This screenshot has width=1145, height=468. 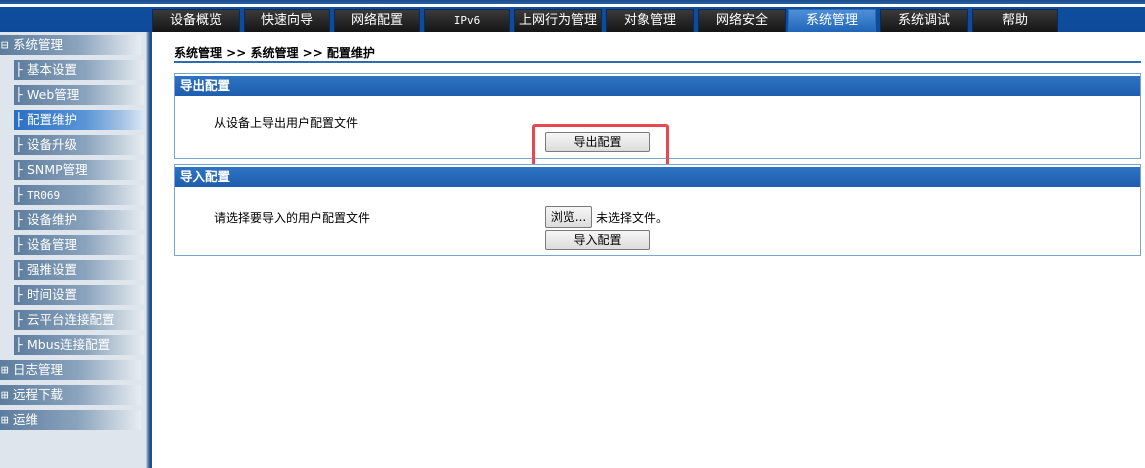 I want to click on sidebar-item-label: 配置维护, so click(x=52, y=119).